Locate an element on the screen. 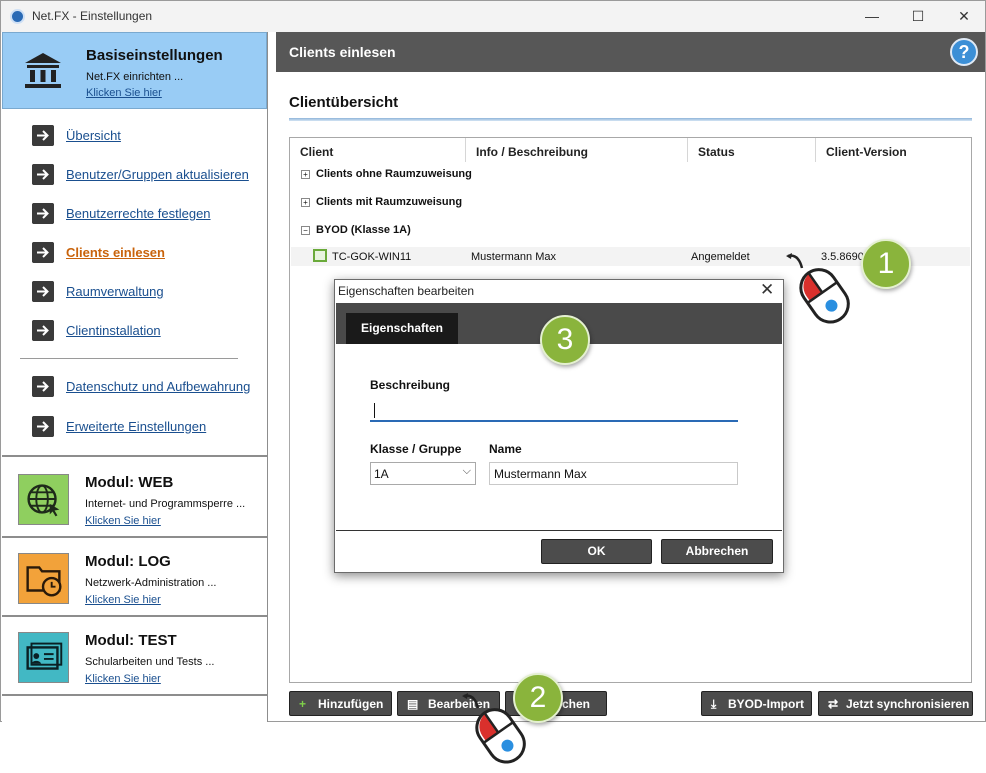 The width and height of the screenshot is (986, 773). sidebar-item-label: Clientinstallation is located at coordinates (113, 330).